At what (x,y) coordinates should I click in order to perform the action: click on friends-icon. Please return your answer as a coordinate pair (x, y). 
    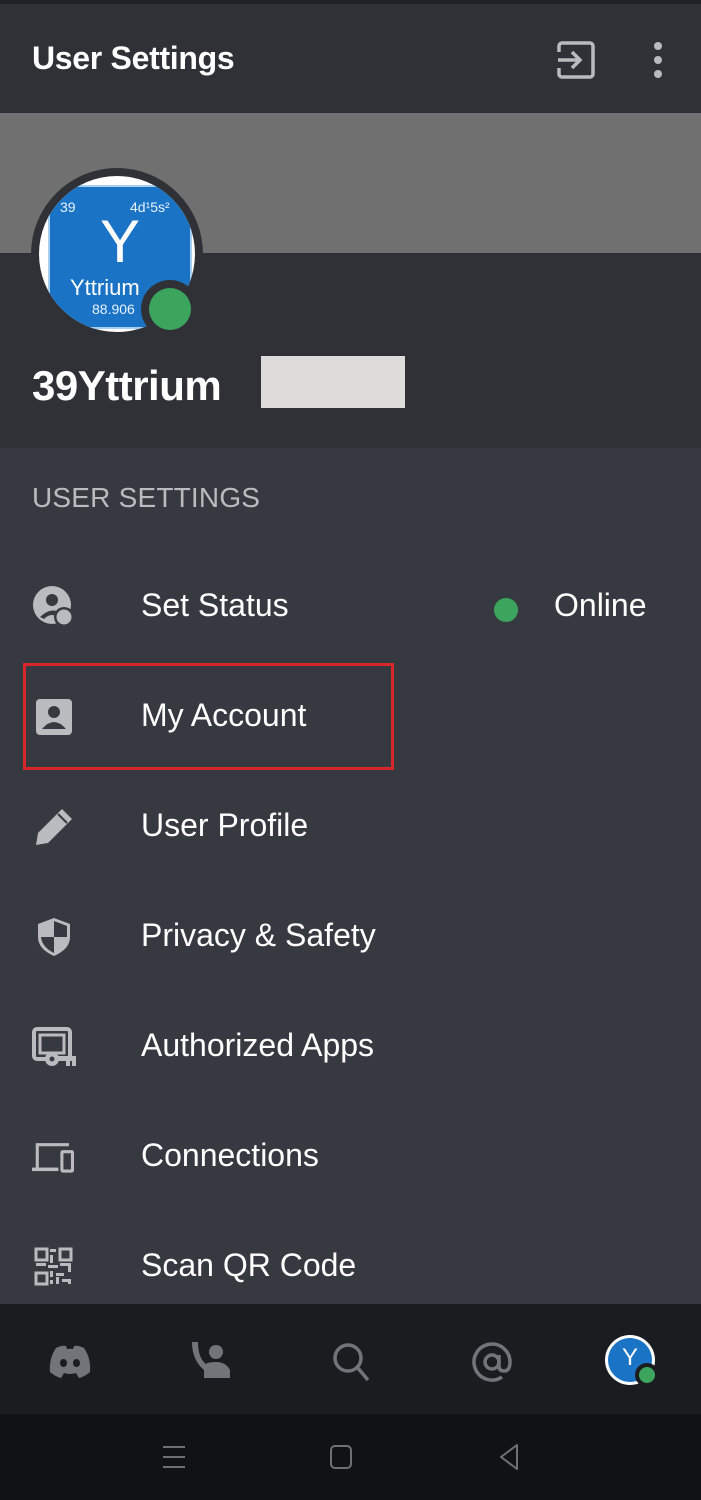
    Looking at the image, I should click on (212, 1362).